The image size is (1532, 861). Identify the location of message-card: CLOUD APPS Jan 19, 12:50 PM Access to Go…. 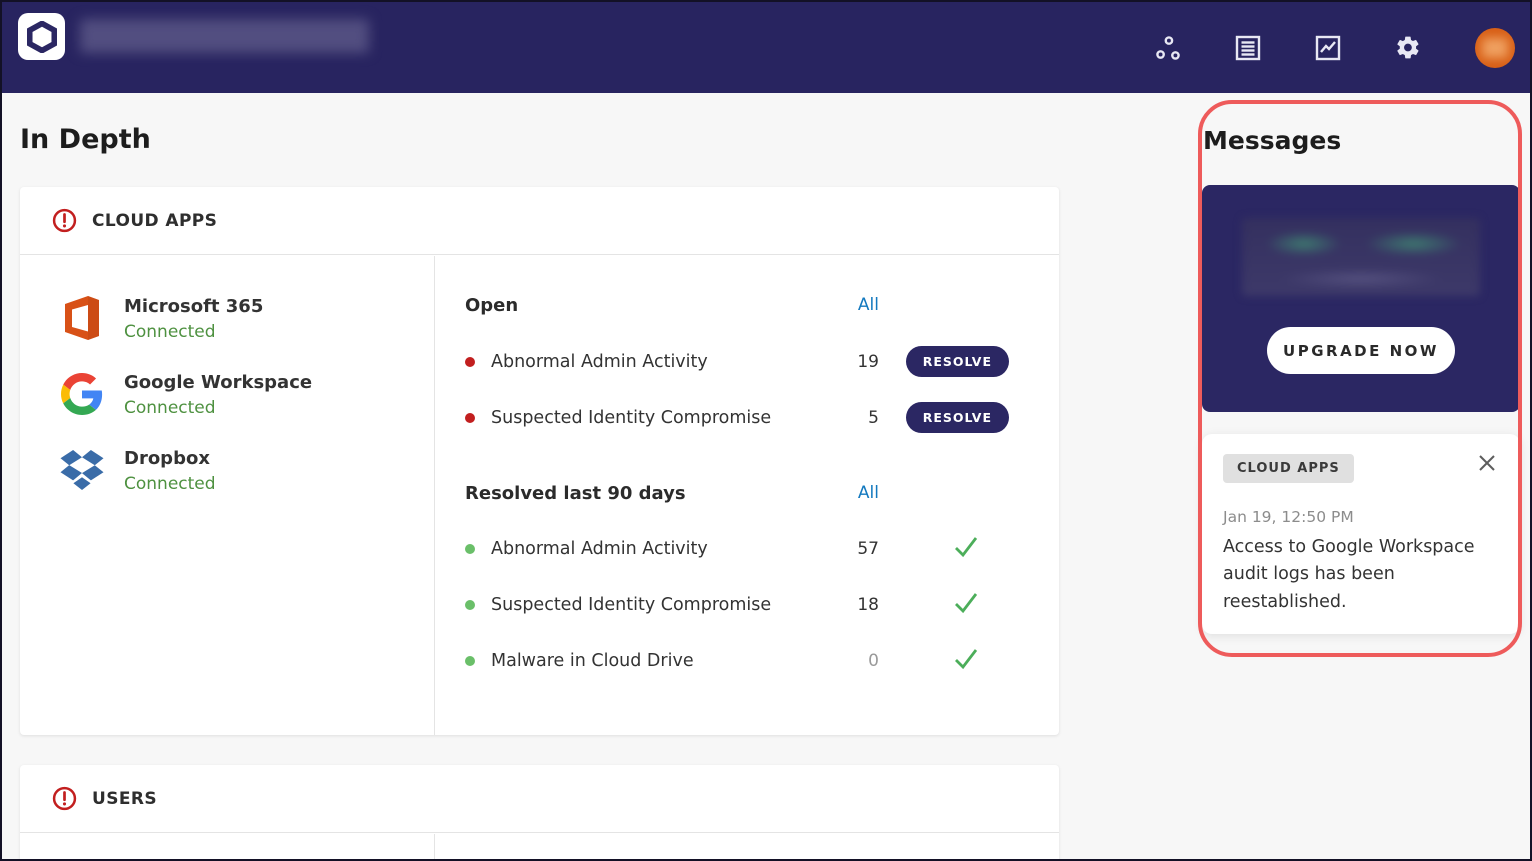
(1361, 534).